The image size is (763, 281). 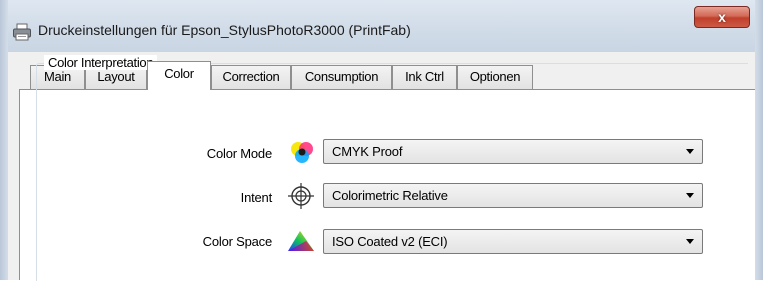 What do you see at coordinates (22, 32) in the screenshot?
I see `printer-icon` at bounding box center [22, 32].